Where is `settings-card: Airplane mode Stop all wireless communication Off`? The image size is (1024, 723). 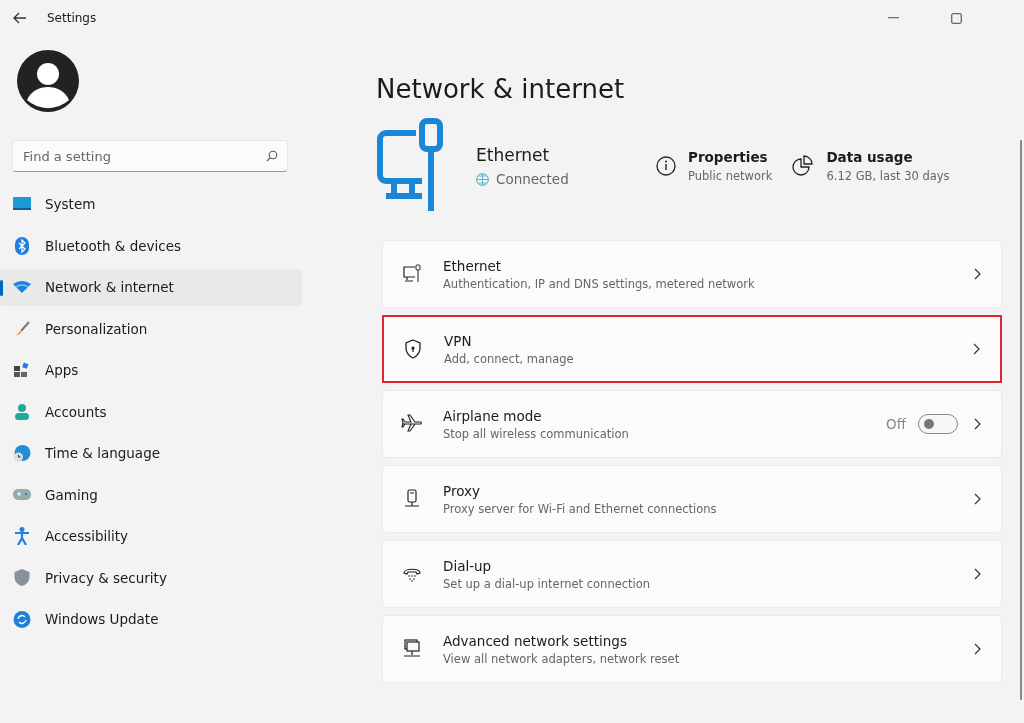 settings-card: Airplane mode Stop all wireless communication Off is located at coordinates (692, 424).